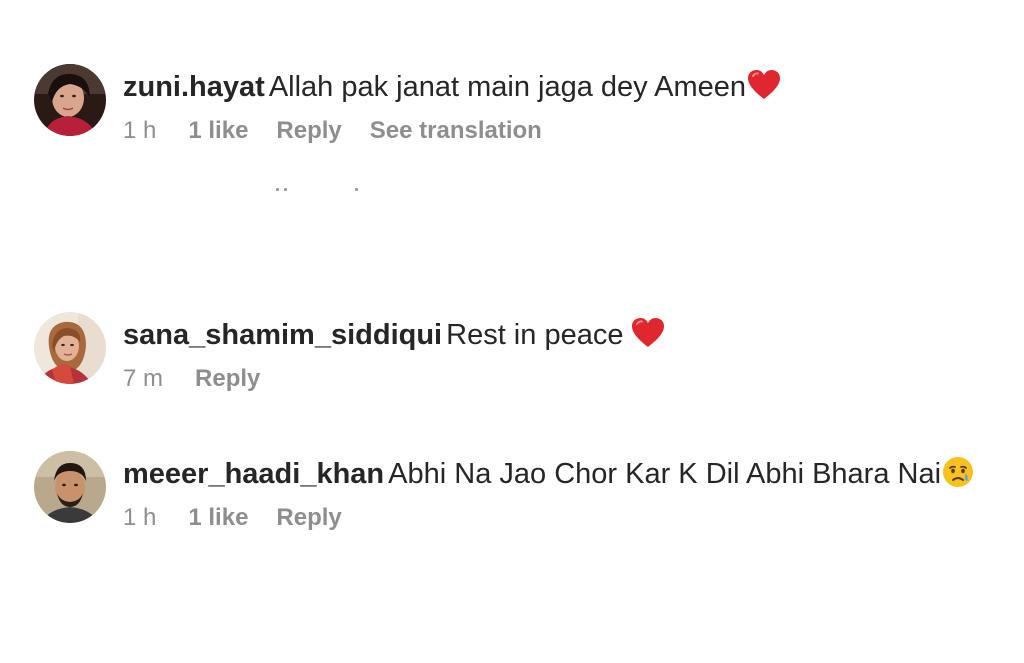  What do you see at coordinates (143, 378) in the screenshot?
I see `timestamp: 7 m` at bounding box center [143, 378].